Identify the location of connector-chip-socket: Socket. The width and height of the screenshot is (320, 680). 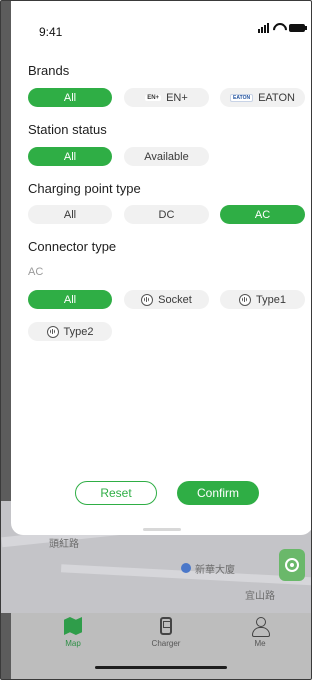
(166, 299).